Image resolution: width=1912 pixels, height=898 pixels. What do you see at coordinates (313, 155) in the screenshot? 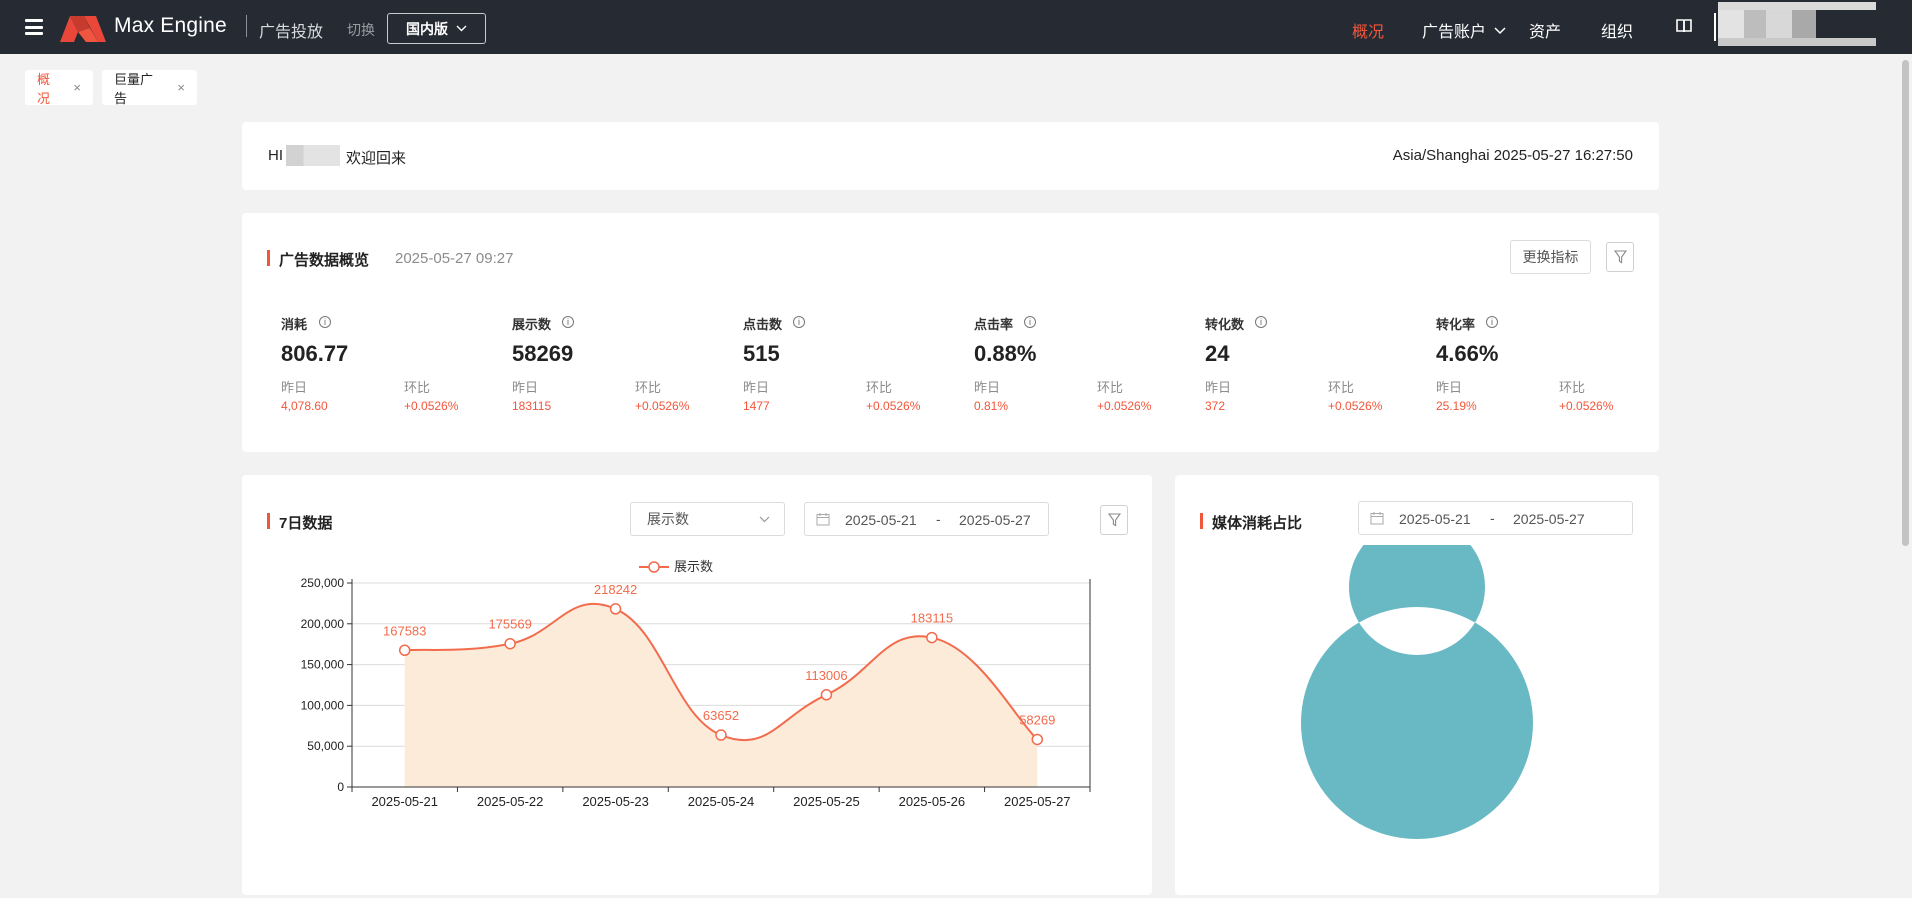
I see `user-name-redacted` at bounding box center [313, 155].